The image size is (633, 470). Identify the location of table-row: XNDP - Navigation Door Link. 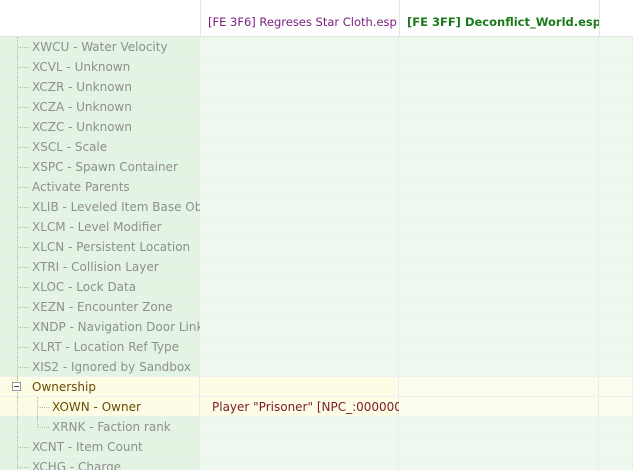
(316, 327).